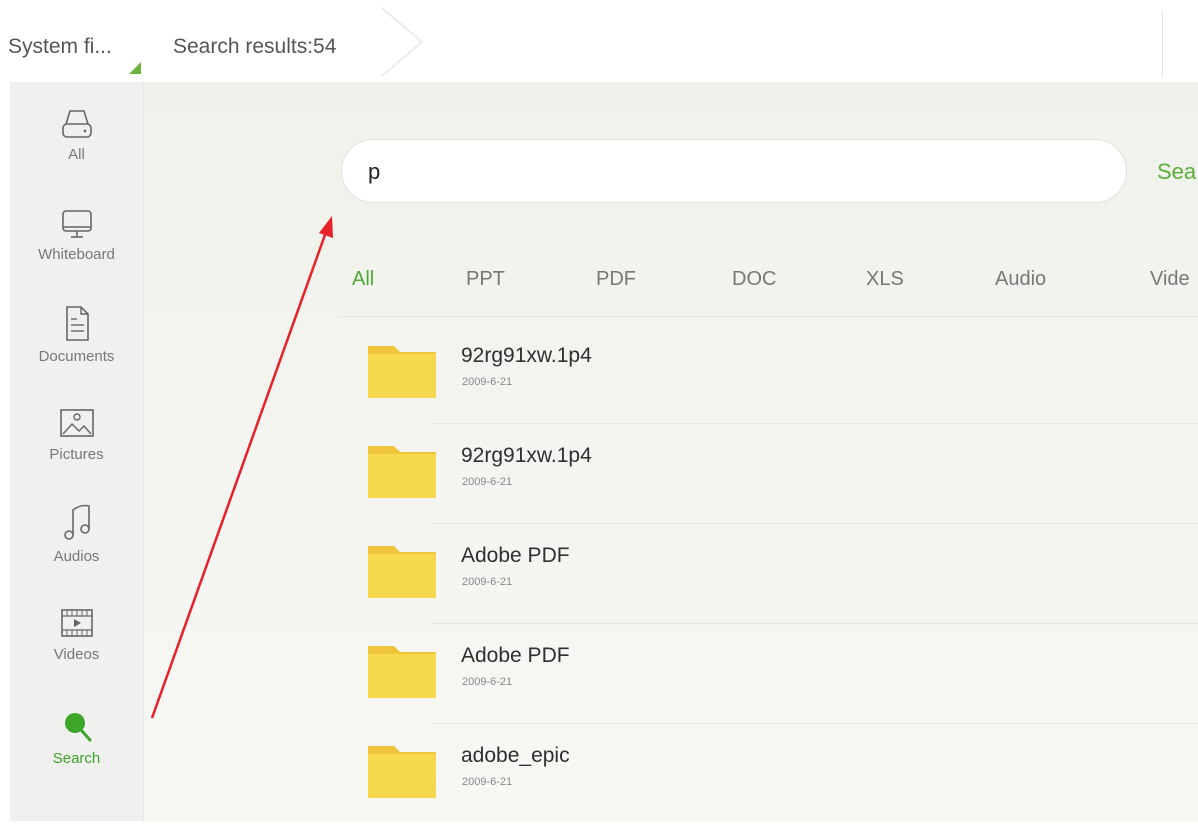  What do you see at coordinates (768, 316) in the screenshot?
I see `tabs-divider` at bounding box center [768, 316].